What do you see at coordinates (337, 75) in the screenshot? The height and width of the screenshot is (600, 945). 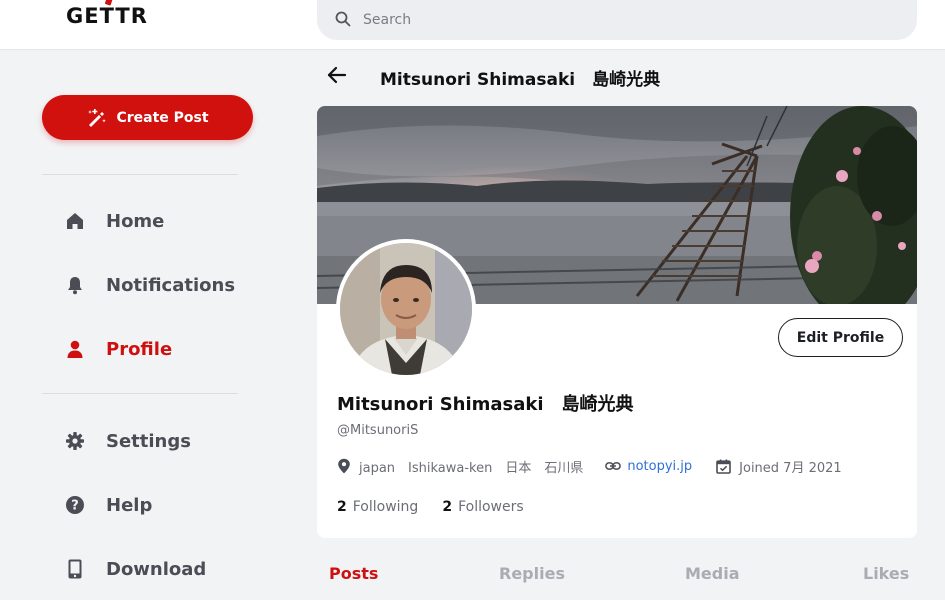 I see `back-arrow-icon` at bounding box center [337, 75].